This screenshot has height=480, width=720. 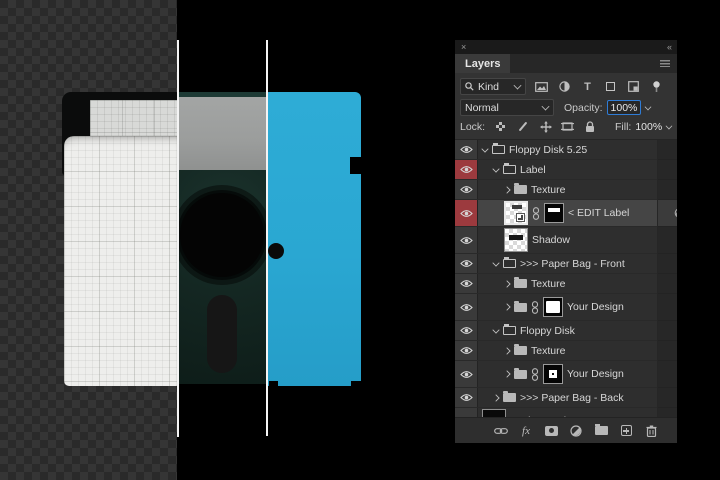 What do you see at coordinates (675, 213) in the screenshot?
I see `smart-object-badge` at bounding box center [675, 213].